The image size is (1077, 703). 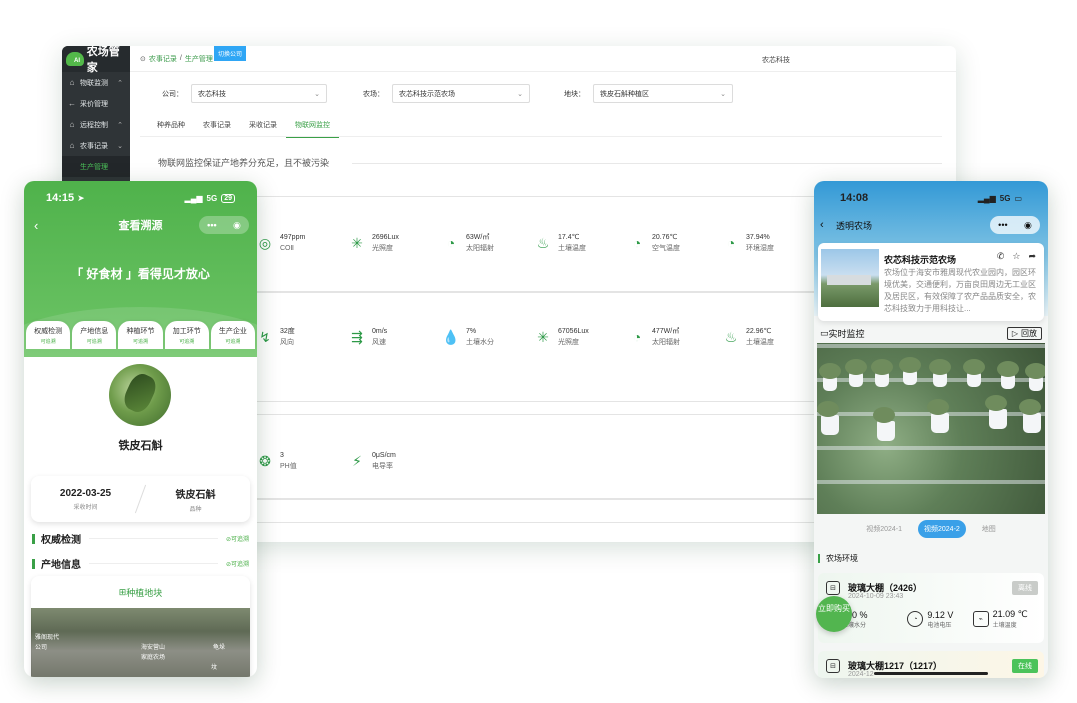 I want to click on step-processing: 加工环节 可追溯, so click(x=186, y=335).